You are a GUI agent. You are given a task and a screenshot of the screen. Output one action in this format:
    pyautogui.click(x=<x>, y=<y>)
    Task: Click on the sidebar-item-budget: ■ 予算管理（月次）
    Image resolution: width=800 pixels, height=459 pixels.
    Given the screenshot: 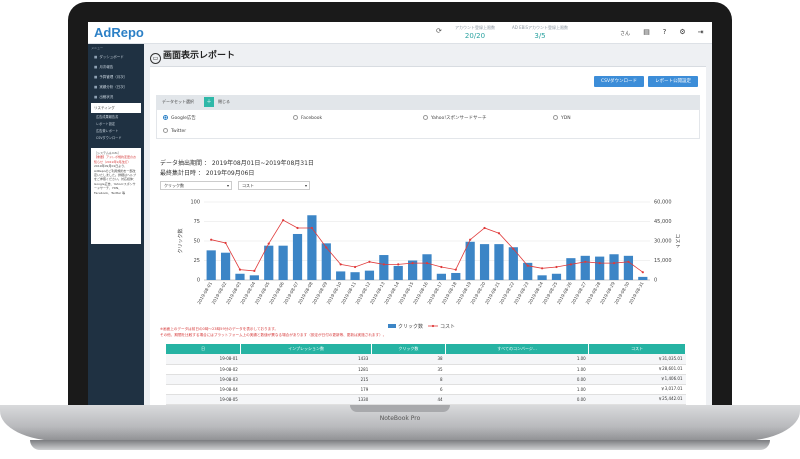 What is the action you would take?
    pyautogui.click(x=116, y=77)
    